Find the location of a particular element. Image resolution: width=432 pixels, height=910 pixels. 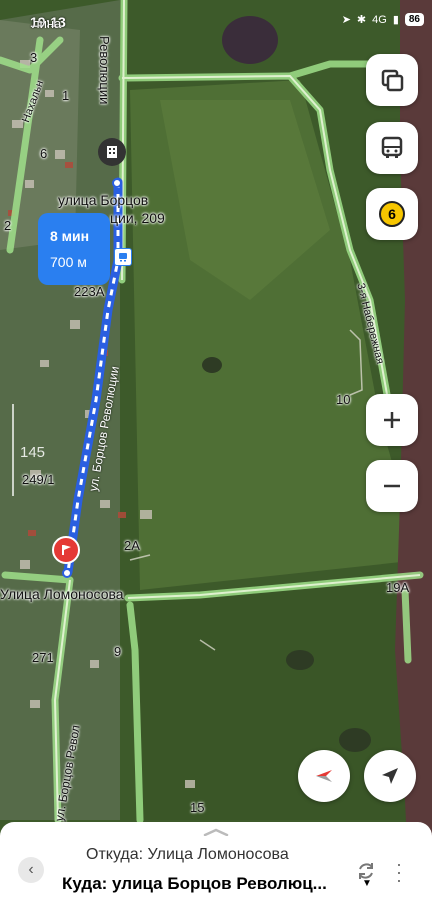

map-label-house-271: 271 is located at coordinates (43, 657).